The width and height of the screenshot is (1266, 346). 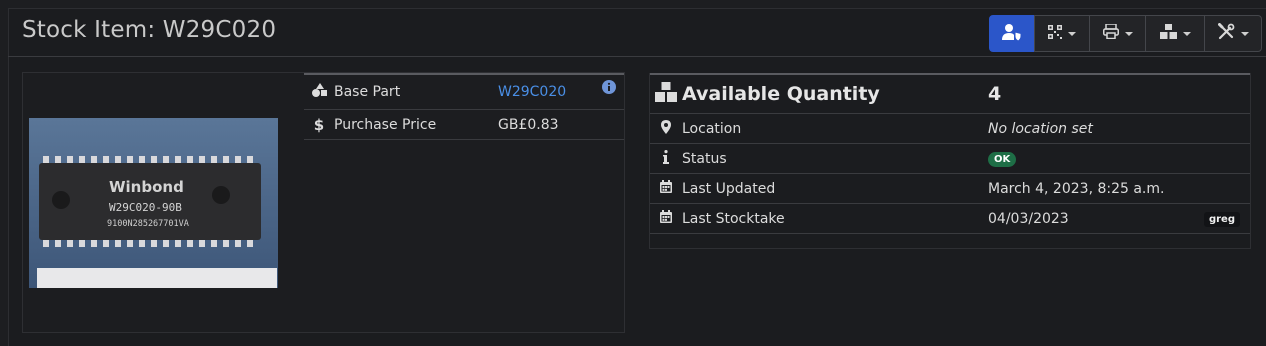 I want to click on base-part-row: Base Part W29C020, so click(x=464, y=91).